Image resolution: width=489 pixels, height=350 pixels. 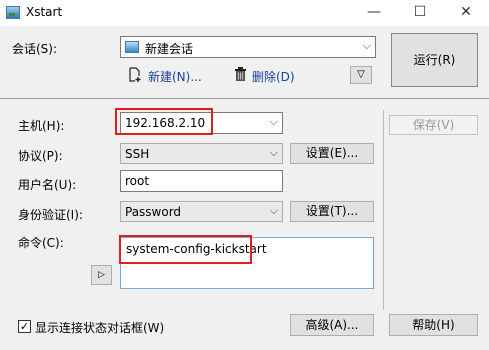 I want to click on new-file-icon, so click(x=135, y=74).